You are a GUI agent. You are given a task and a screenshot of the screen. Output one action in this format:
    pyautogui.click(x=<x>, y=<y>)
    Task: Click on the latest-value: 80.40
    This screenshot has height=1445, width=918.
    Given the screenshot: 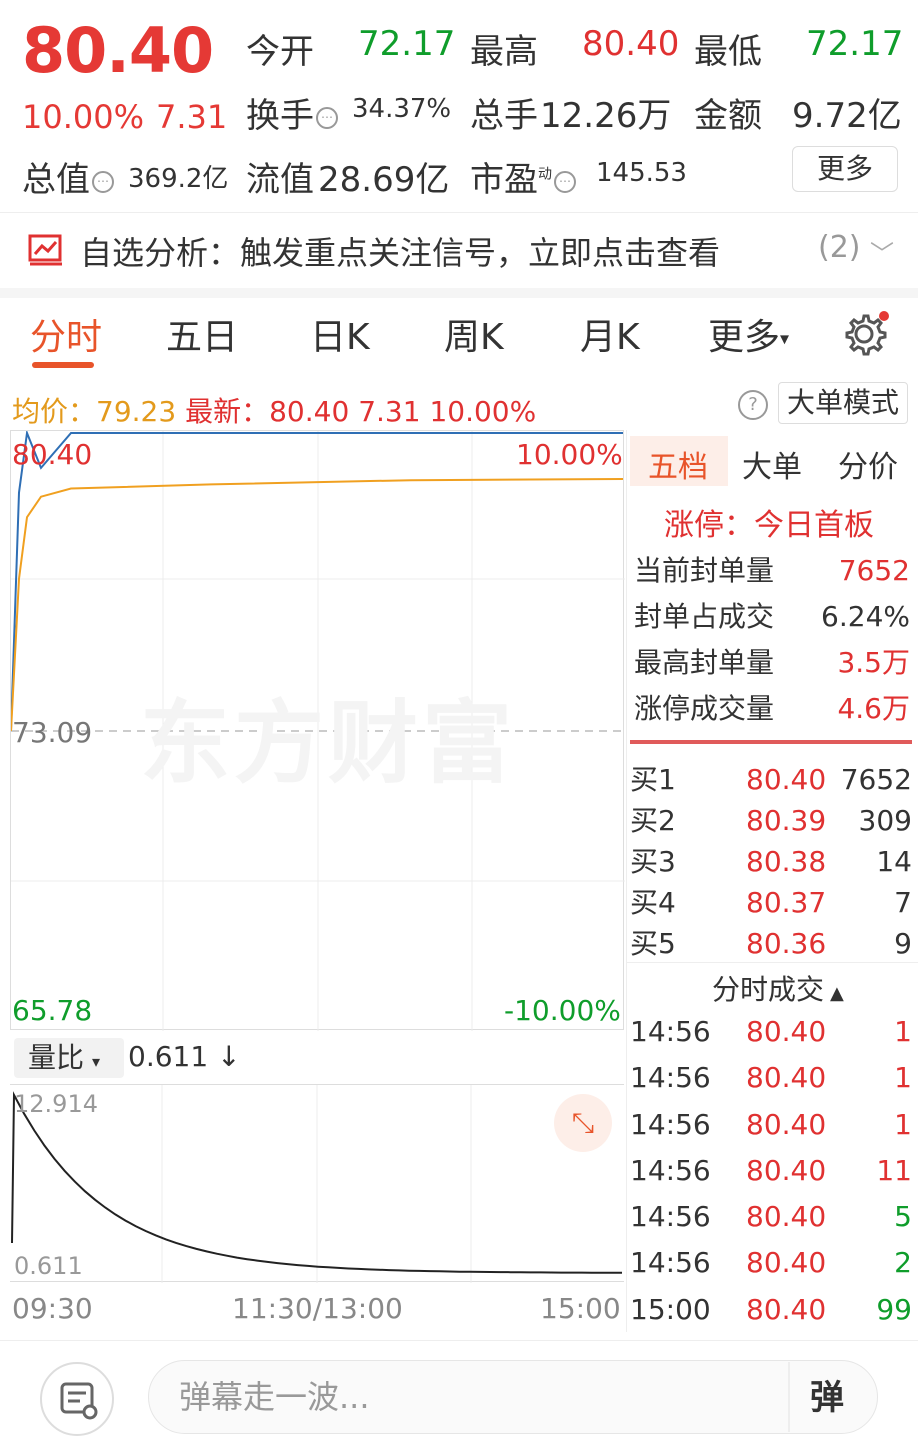 What is the action you would take?
    pyautogui.click(x=309, y=411)
    